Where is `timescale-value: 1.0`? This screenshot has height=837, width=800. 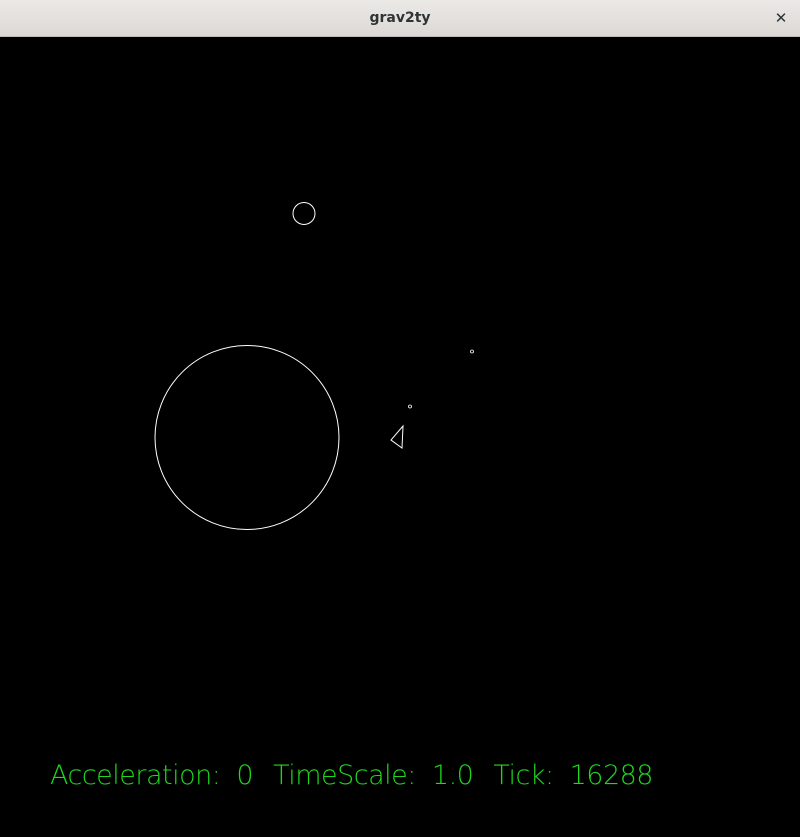
timescale-value: 1.0 is located at coordinates (452, 775).